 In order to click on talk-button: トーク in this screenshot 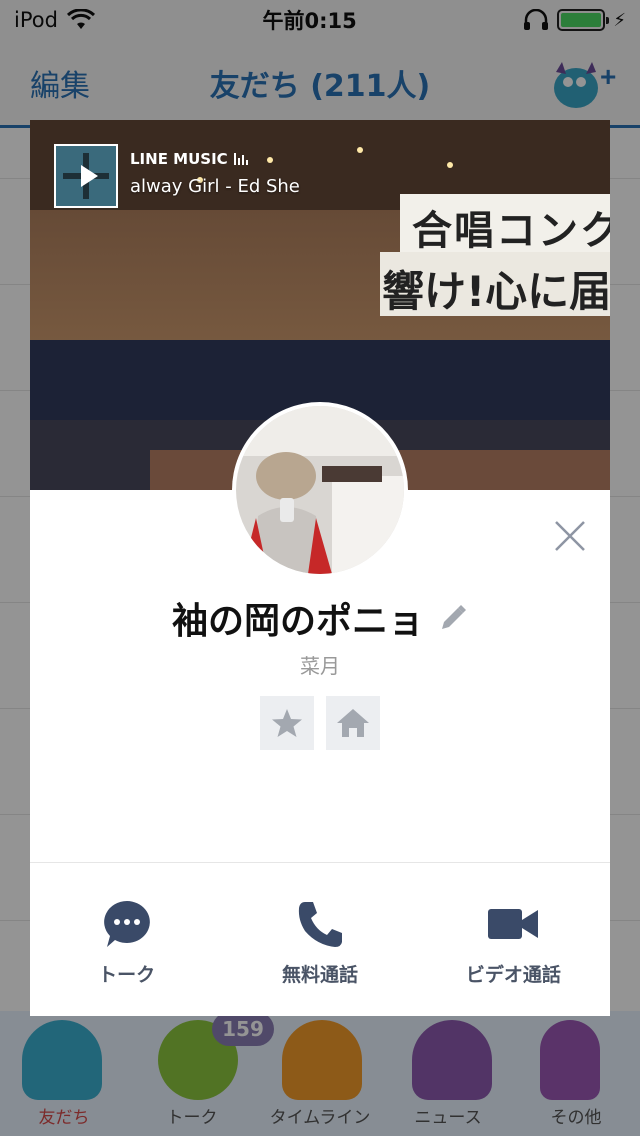, I will do `click(126, 941)`.